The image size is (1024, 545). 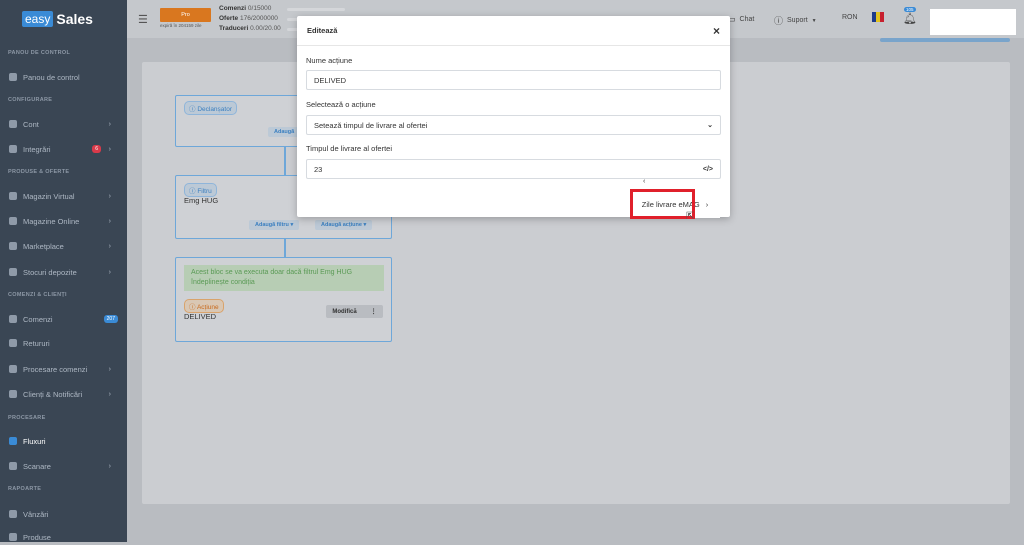 What do you see at coordinates (13, 319) in the screenshot?
I see `cart-icon` at bounding box center [13, 319].